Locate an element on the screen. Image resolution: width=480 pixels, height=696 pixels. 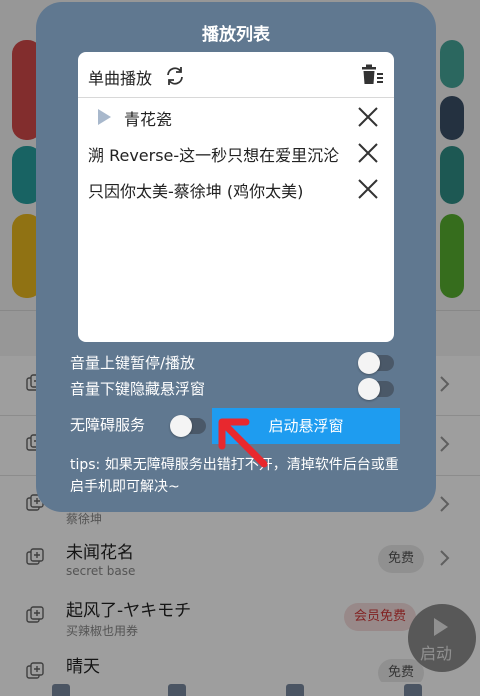
playlist-item: 只因你太美-蔡徐坤 (鸡你太美) is located at coordinates (236, 189).